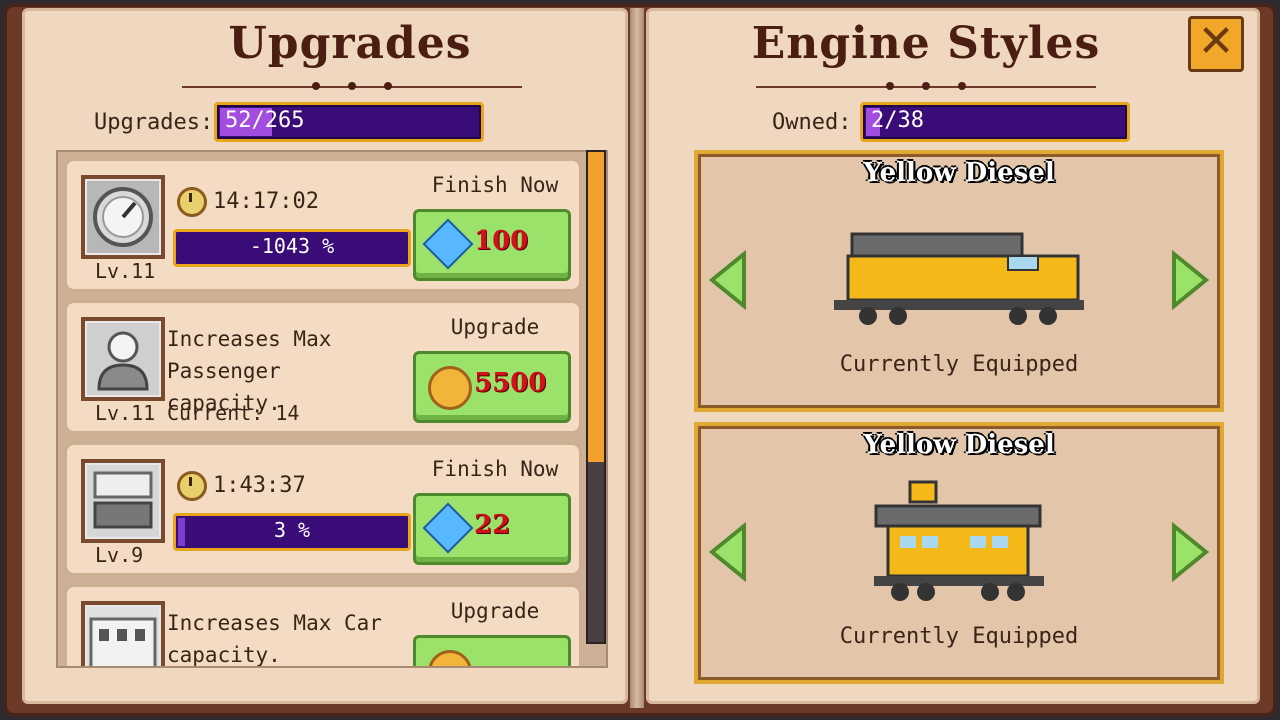 Image resolution: width=1280 pixels, height=720 pixels. What do you see at coordinates (897, 120) in the screenshot?
I see `owned-counter-value: 2/38` at bounding box center [897, 120].